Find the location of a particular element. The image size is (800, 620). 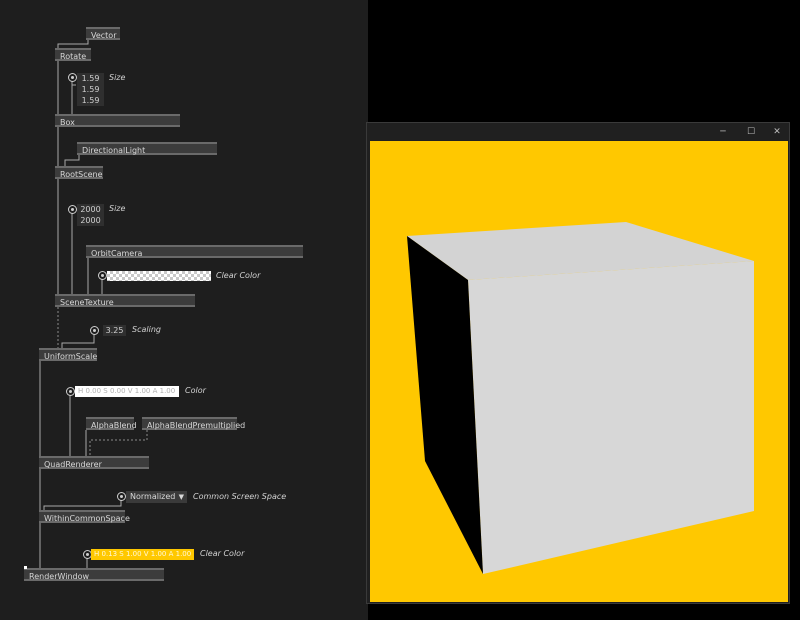

node-render-window: RenderWindow is located at coordinates (94, 574).